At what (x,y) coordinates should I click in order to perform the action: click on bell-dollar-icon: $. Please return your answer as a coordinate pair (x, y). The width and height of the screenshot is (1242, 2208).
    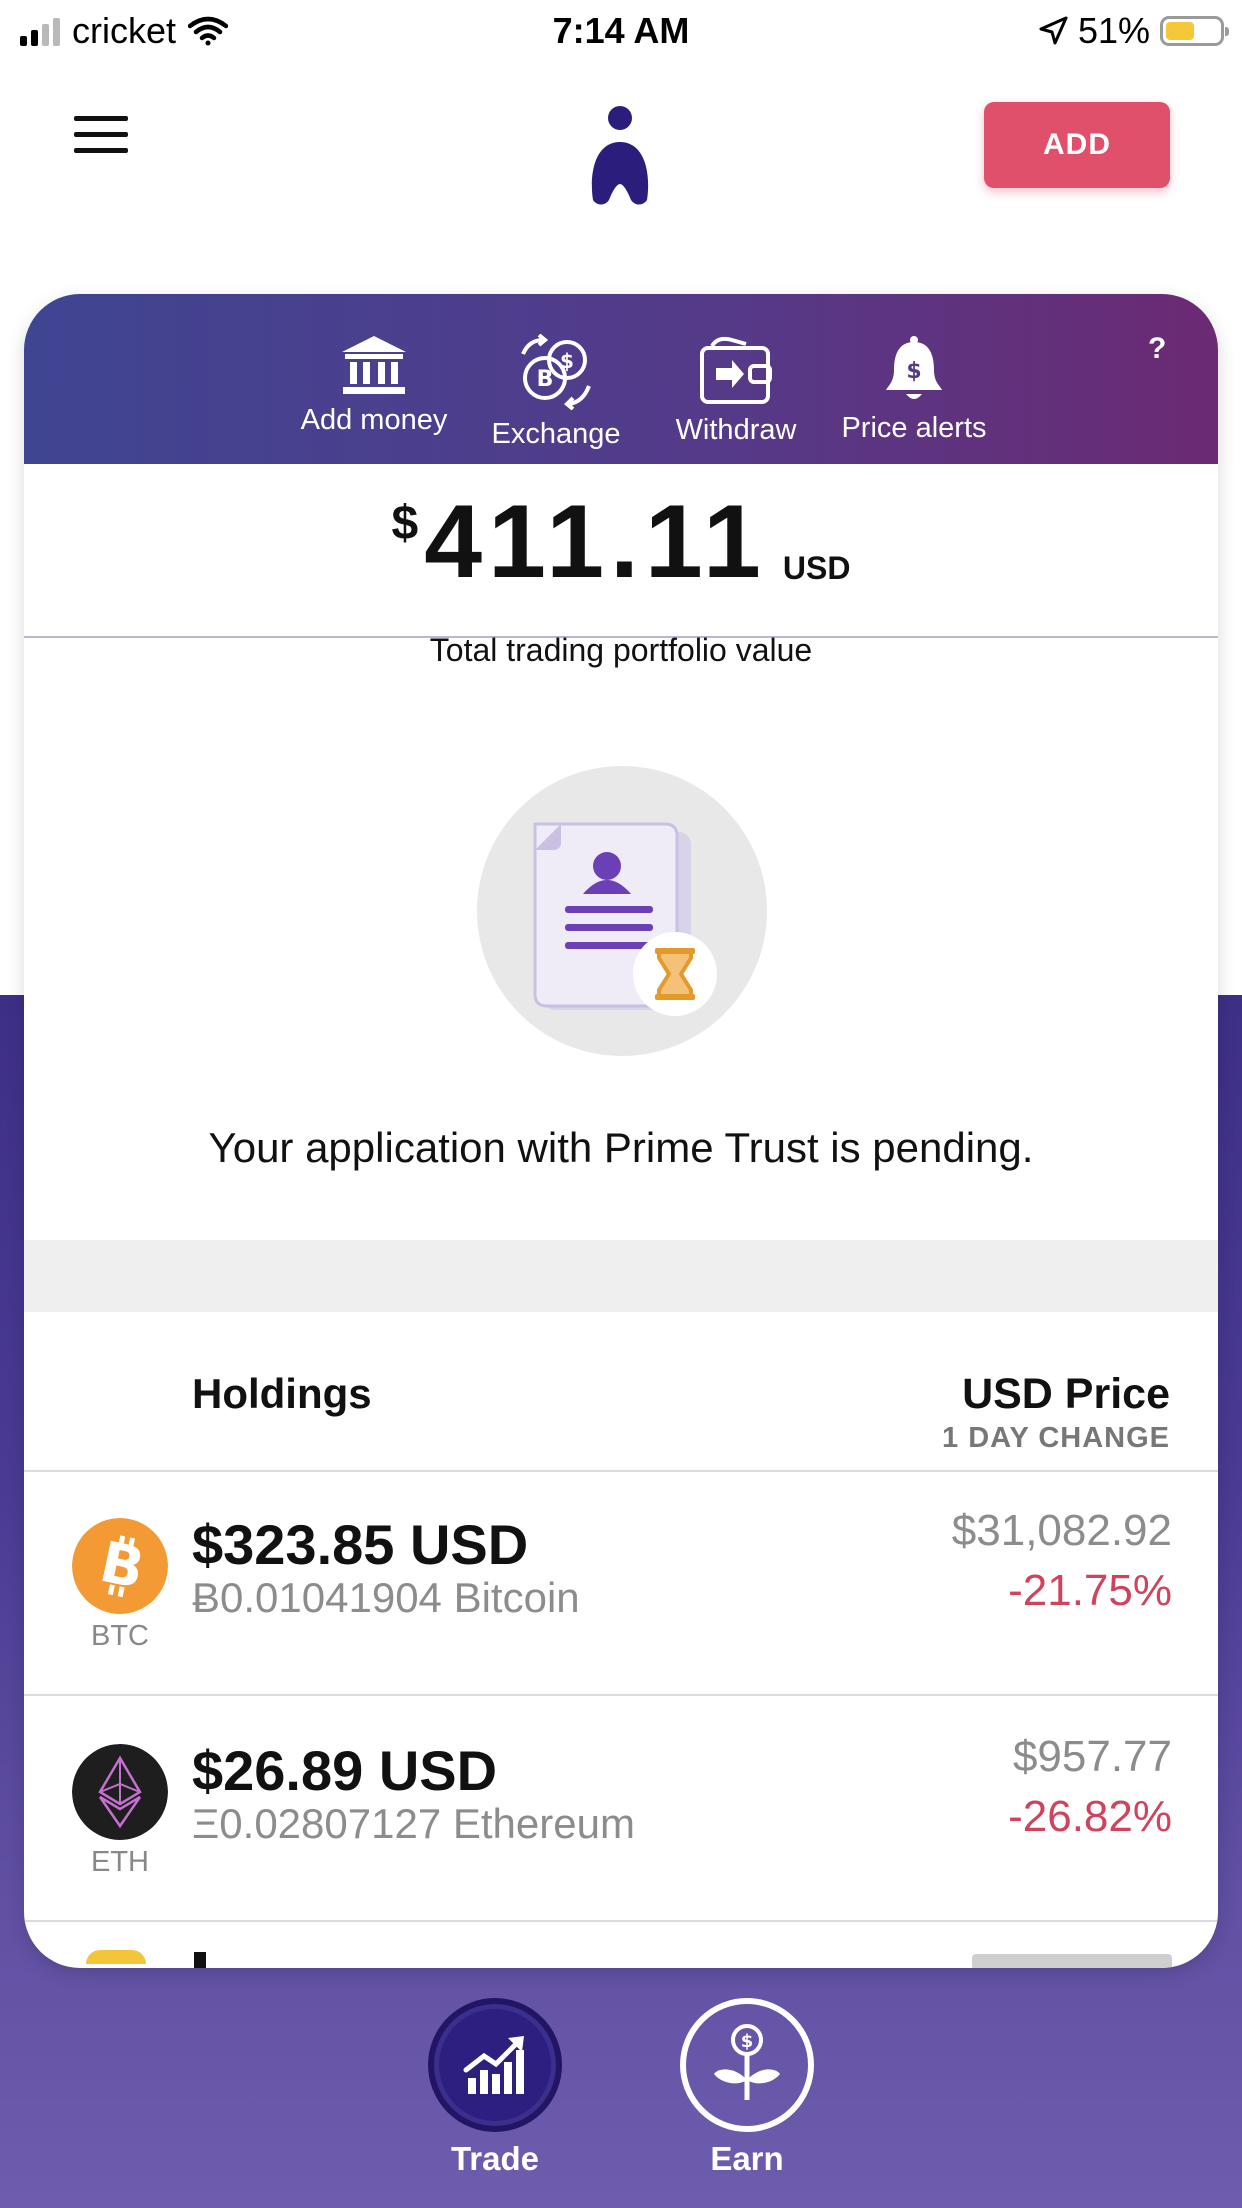
    Looking at the image, I should click on (914, 367).